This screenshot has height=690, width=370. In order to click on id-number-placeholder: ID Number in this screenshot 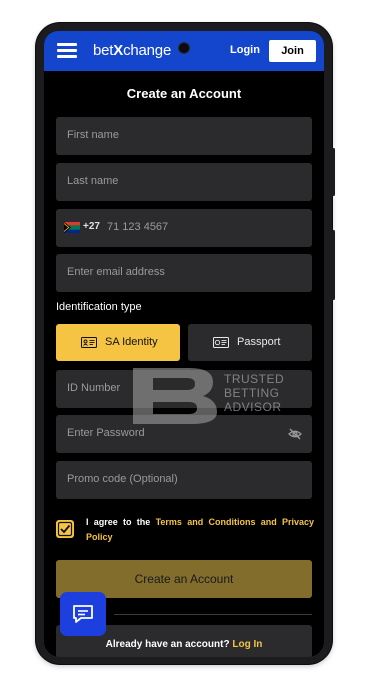, I will do `click(94, 388)`.